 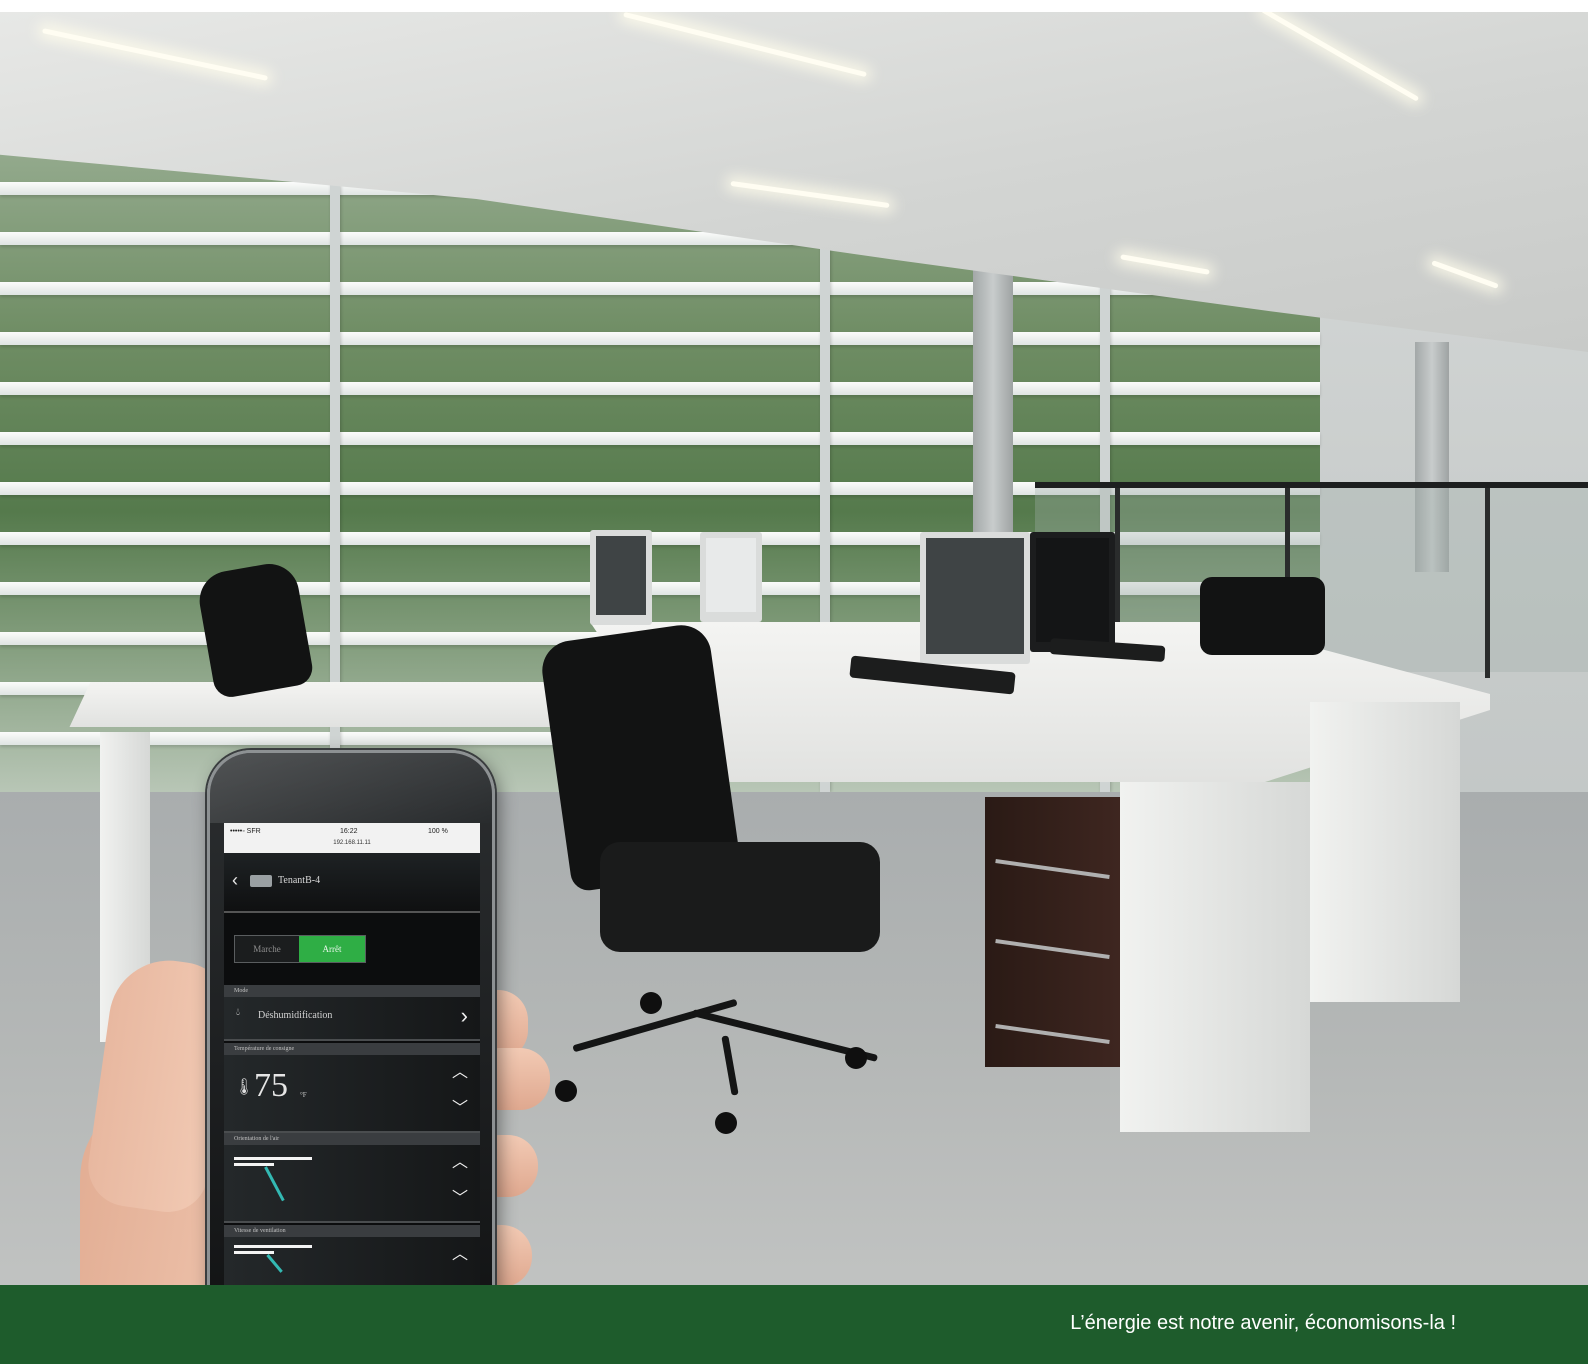 What do you see at coordinates (274, 1263) in the screenshot?
I see `fan-needle` at bounding box center [274, 1263].